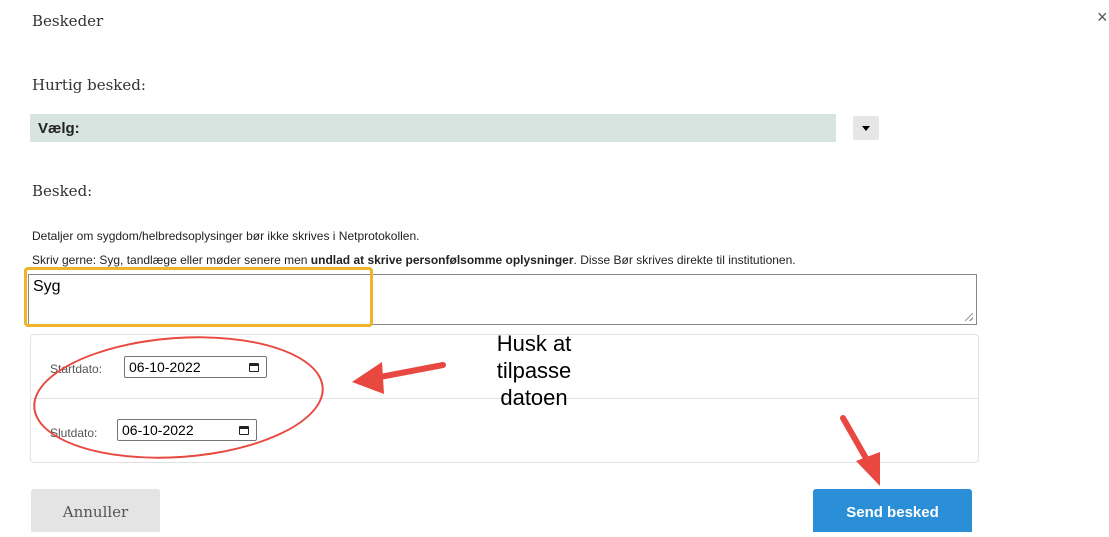 Image resolution: width=1109 pixels, height=537 pixels. I want to click on arrow-down-icon, so click(860, 450).